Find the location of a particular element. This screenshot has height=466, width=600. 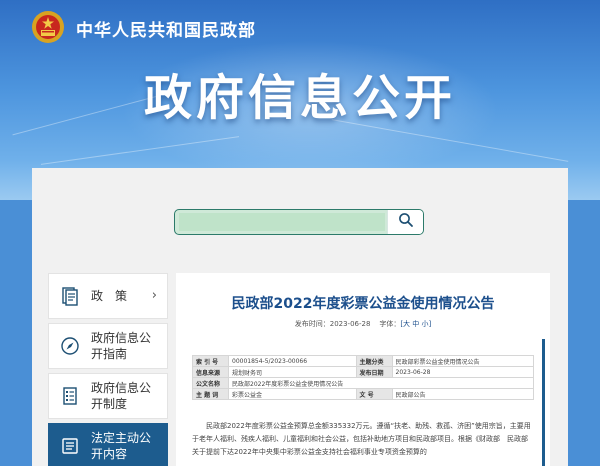

rulebook-icon is located at coordinates (70, 396).